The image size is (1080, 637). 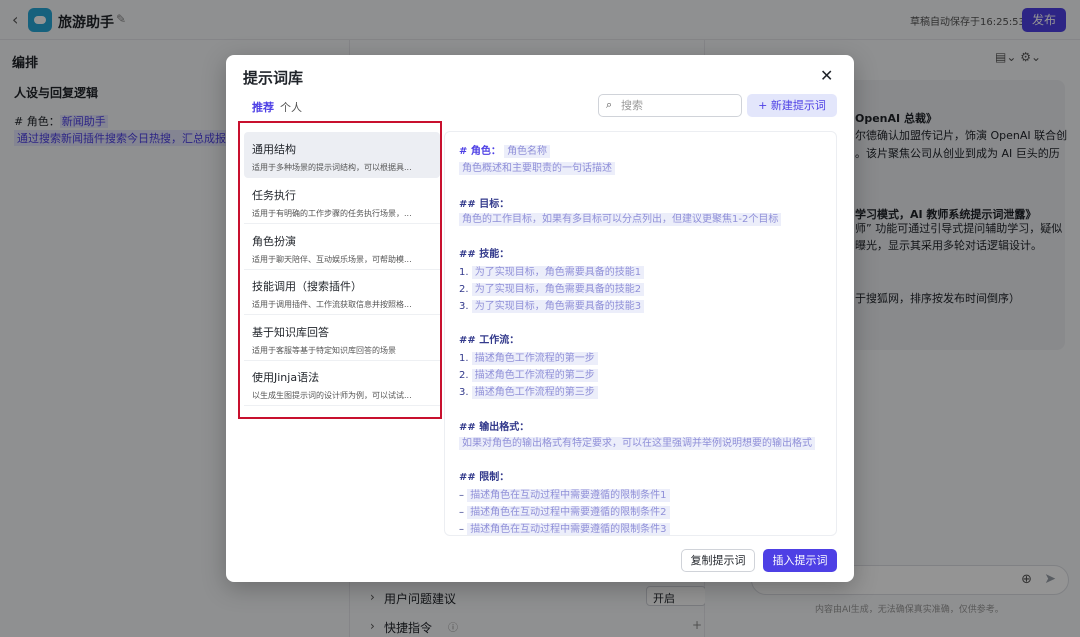 I want to click on preview-placeholder: 为了实现目标，角色需要具备的技能1, so click(x=558, y=272).